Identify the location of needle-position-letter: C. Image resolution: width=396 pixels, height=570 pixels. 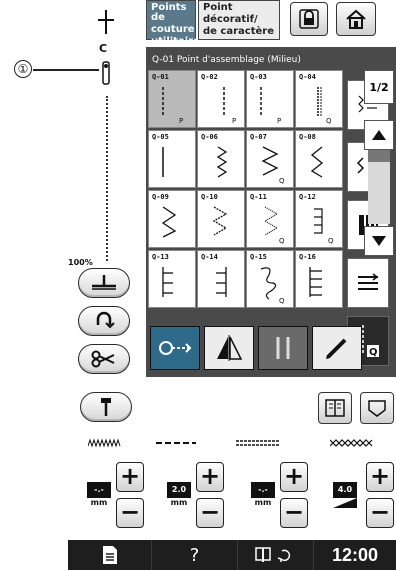
(103, 48).